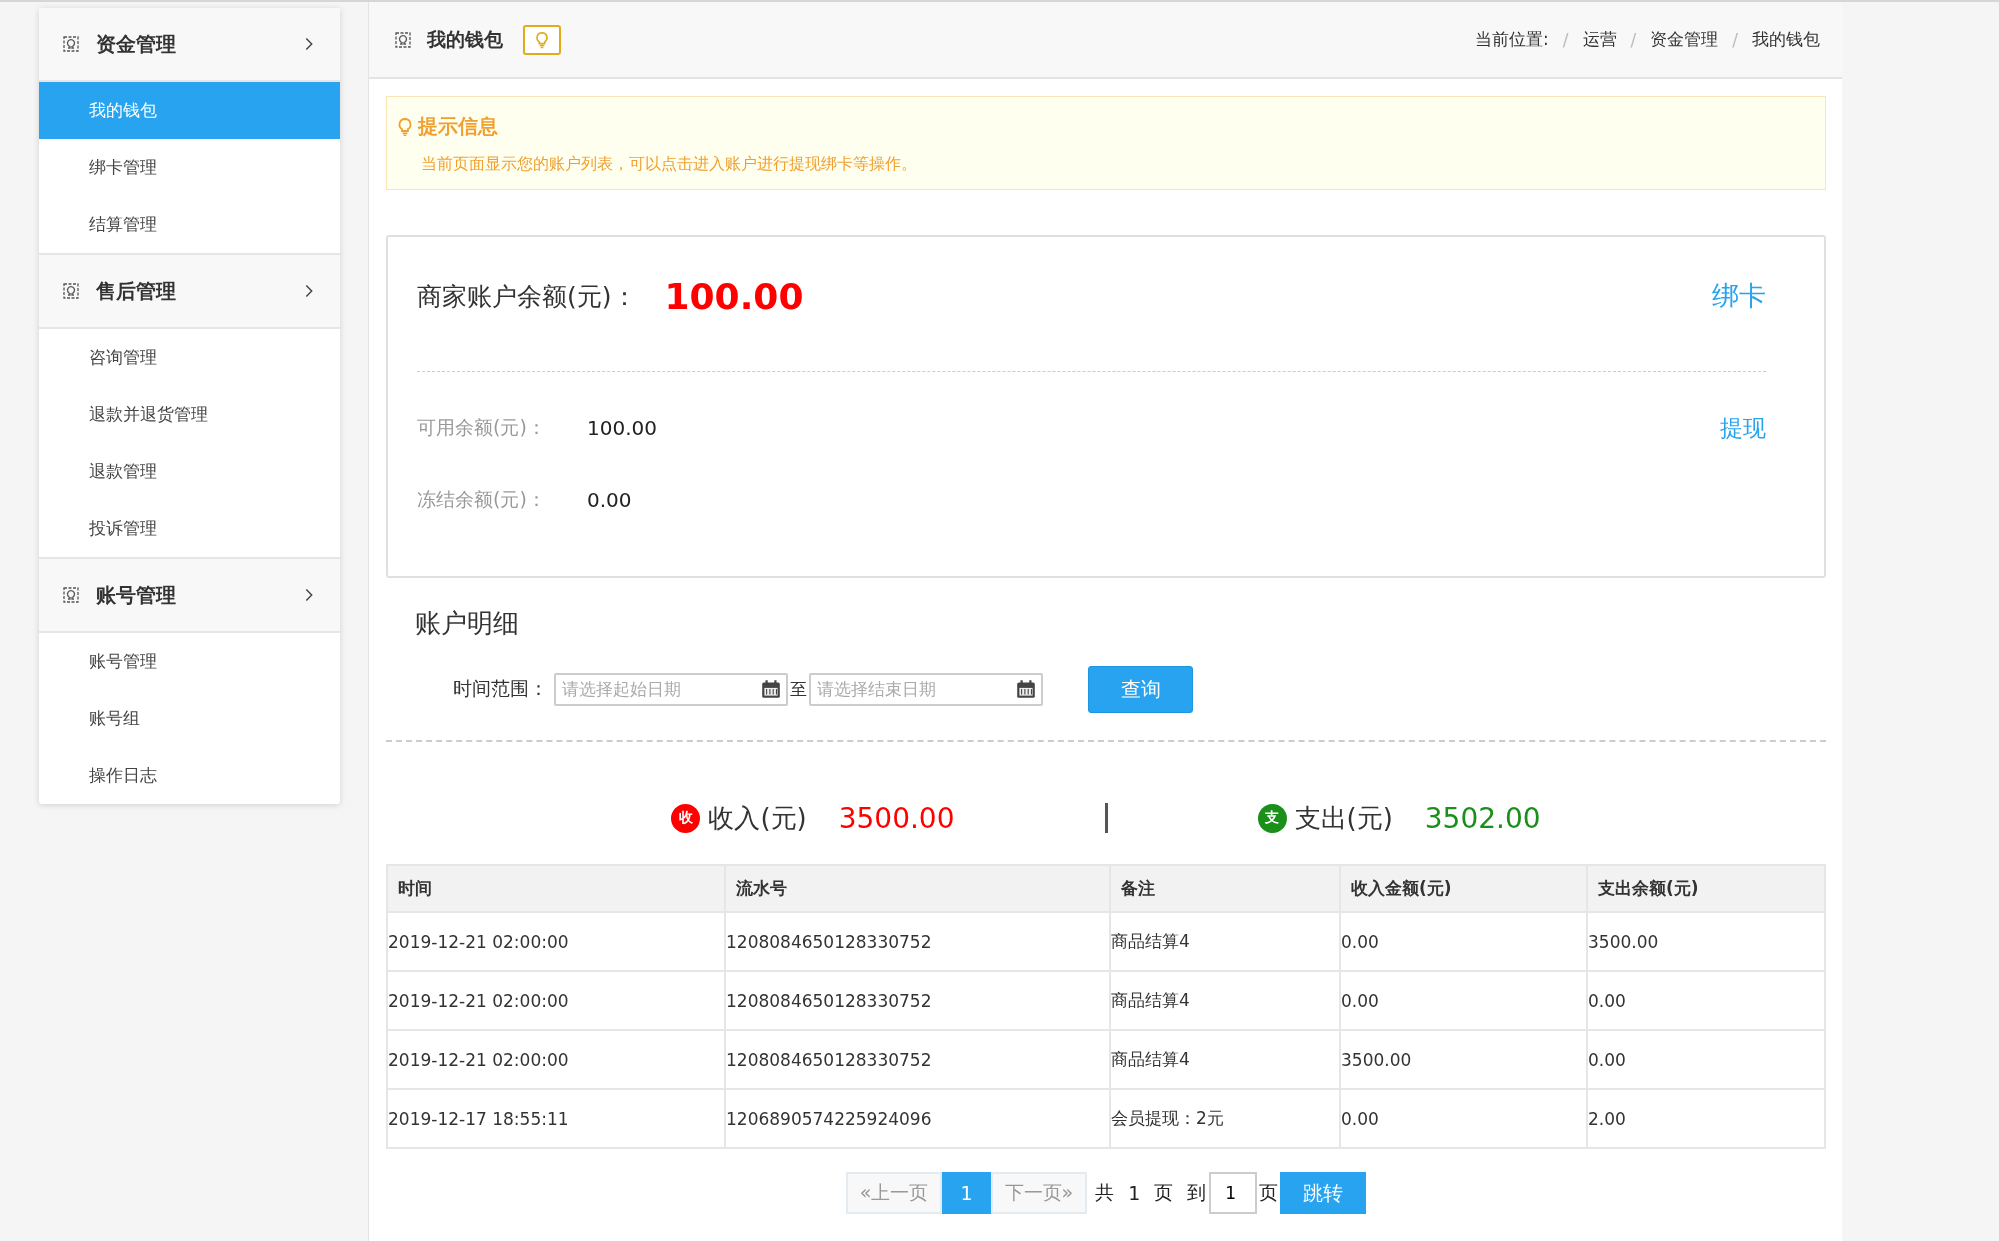 The width and height of the screenshot is (1999, 1241). Describe the element at coordinates (917, 1118) in the screenshot. I see `table-cell: 1206890574225924096` at that location.